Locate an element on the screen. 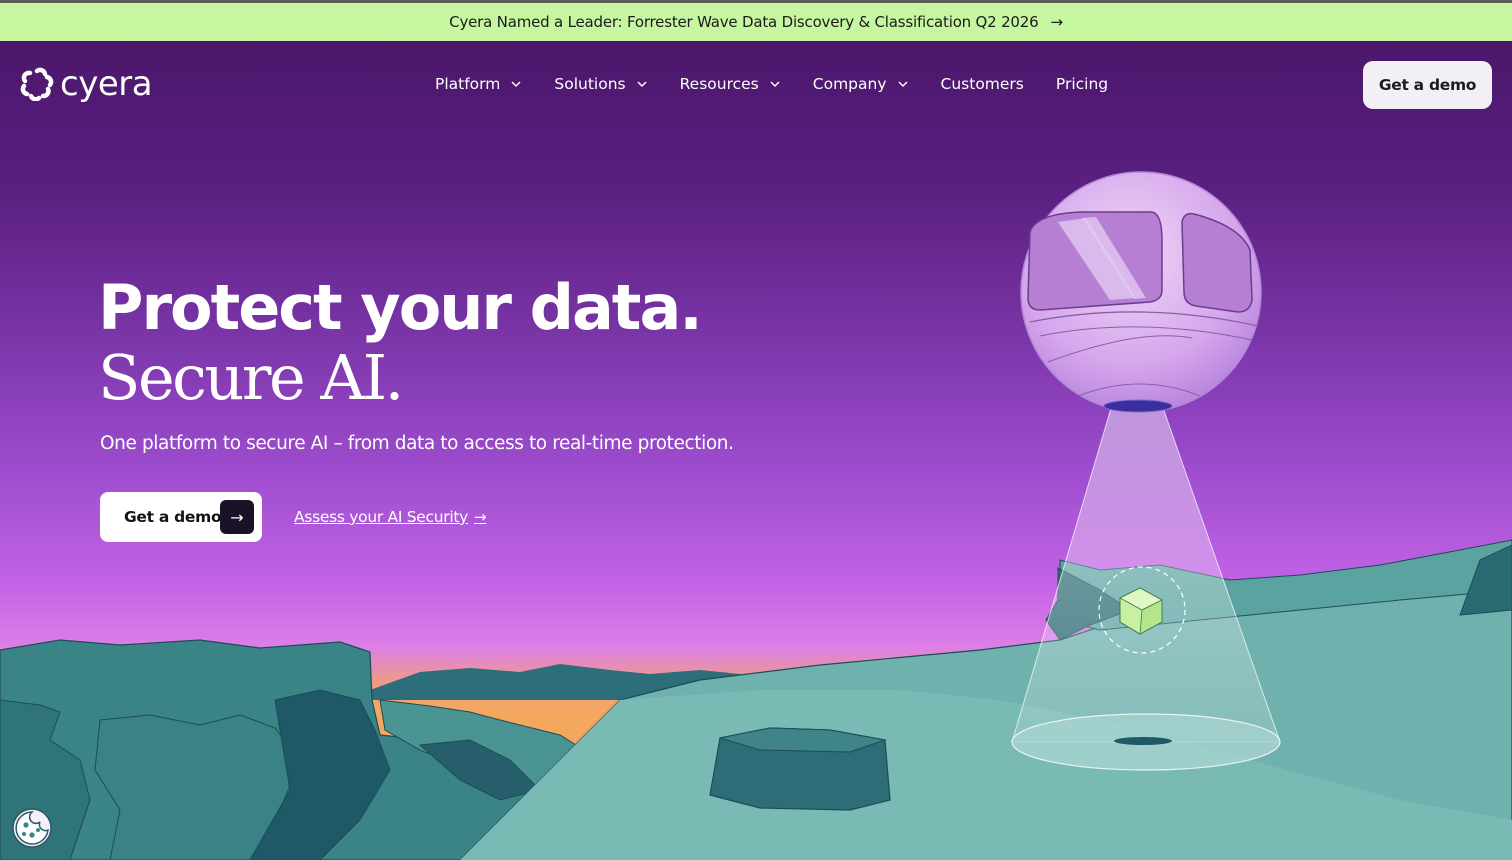 The image size is (1512, 860). nav-resources: Resources is located at coordinates (730, 84).